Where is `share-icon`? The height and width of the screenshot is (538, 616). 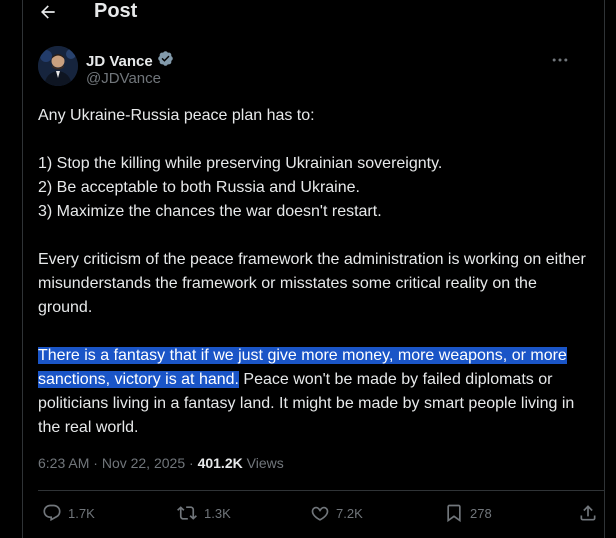
share-icon is located at coordinates (588, 513).